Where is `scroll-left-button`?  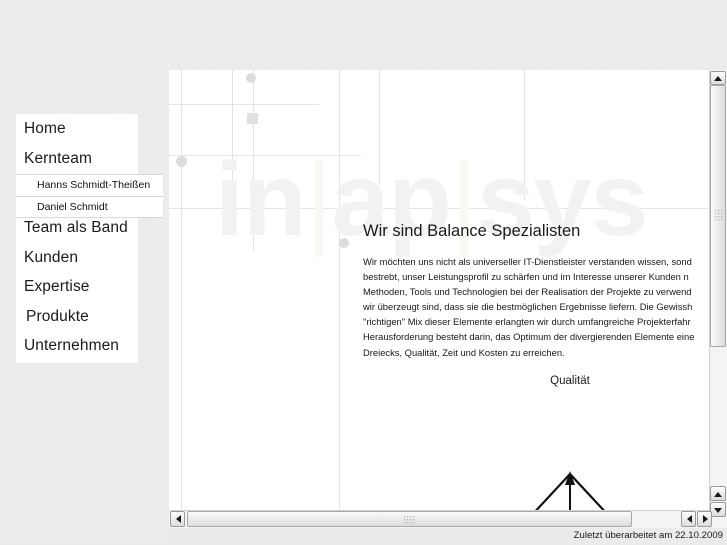 scroll-left-button is located at coordinates (177, 519).